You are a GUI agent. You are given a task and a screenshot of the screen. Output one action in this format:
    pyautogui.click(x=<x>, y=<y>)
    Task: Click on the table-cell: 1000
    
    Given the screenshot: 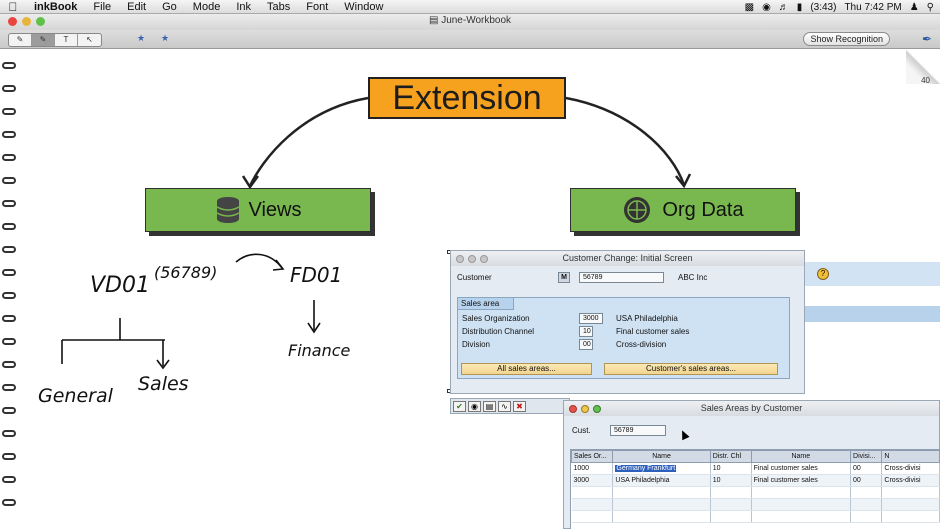 What is the action you would take?
    pyautogui.click(x=592, y=468)
    